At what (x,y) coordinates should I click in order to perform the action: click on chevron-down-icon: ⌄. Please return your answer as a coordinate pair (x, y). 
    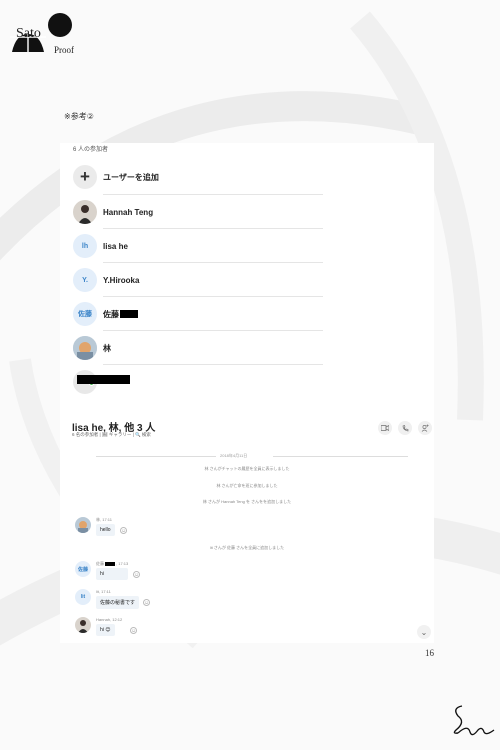
    Looking at the image, I should click on (424, 632).